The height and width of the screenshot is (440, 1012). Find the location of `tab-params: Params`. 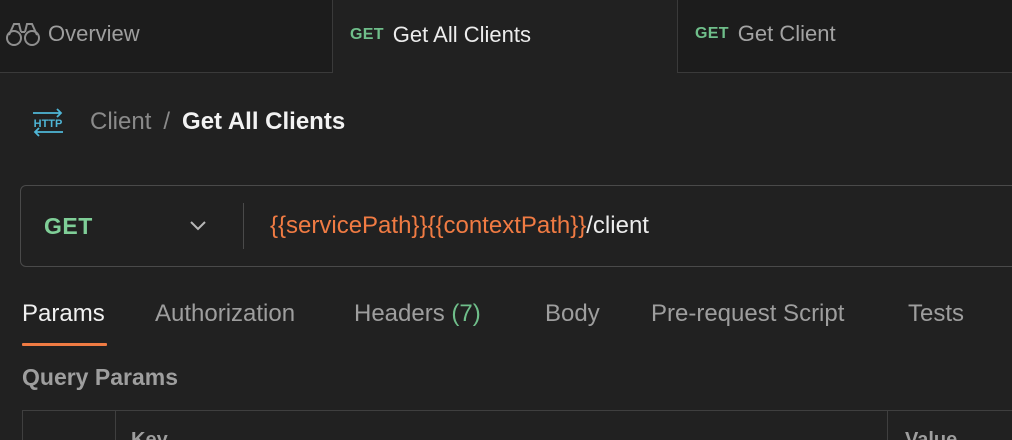

tab-params: Params is located at coordinates (63, 322).